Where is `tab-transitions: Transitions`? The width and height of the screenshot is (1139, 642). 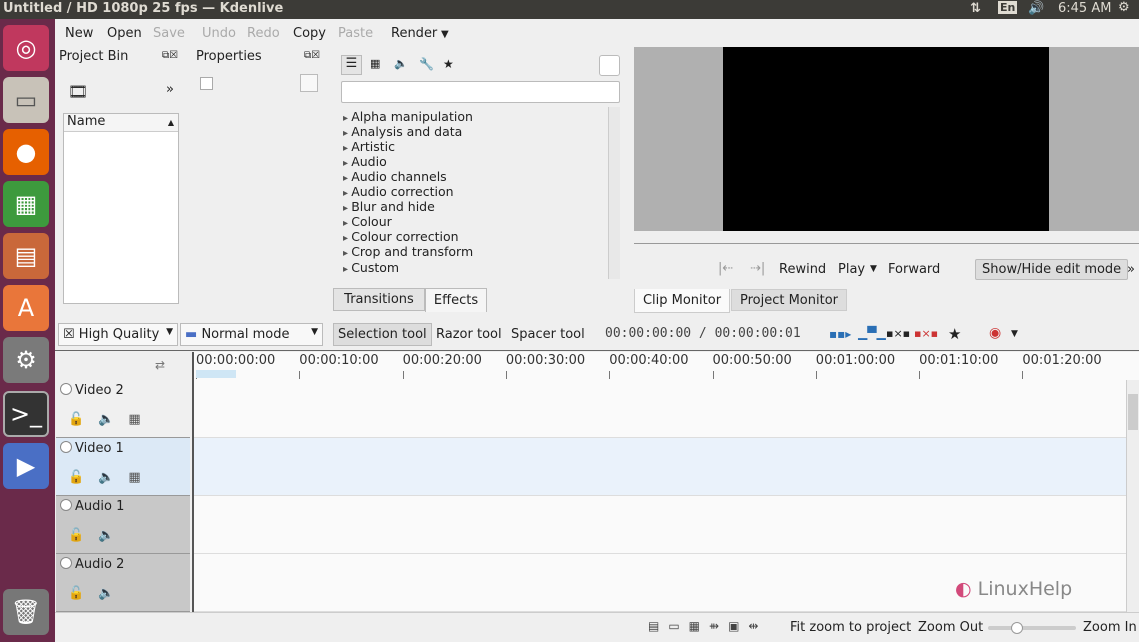 tab-transitions: Transitions is located at coordinates (379, 299).